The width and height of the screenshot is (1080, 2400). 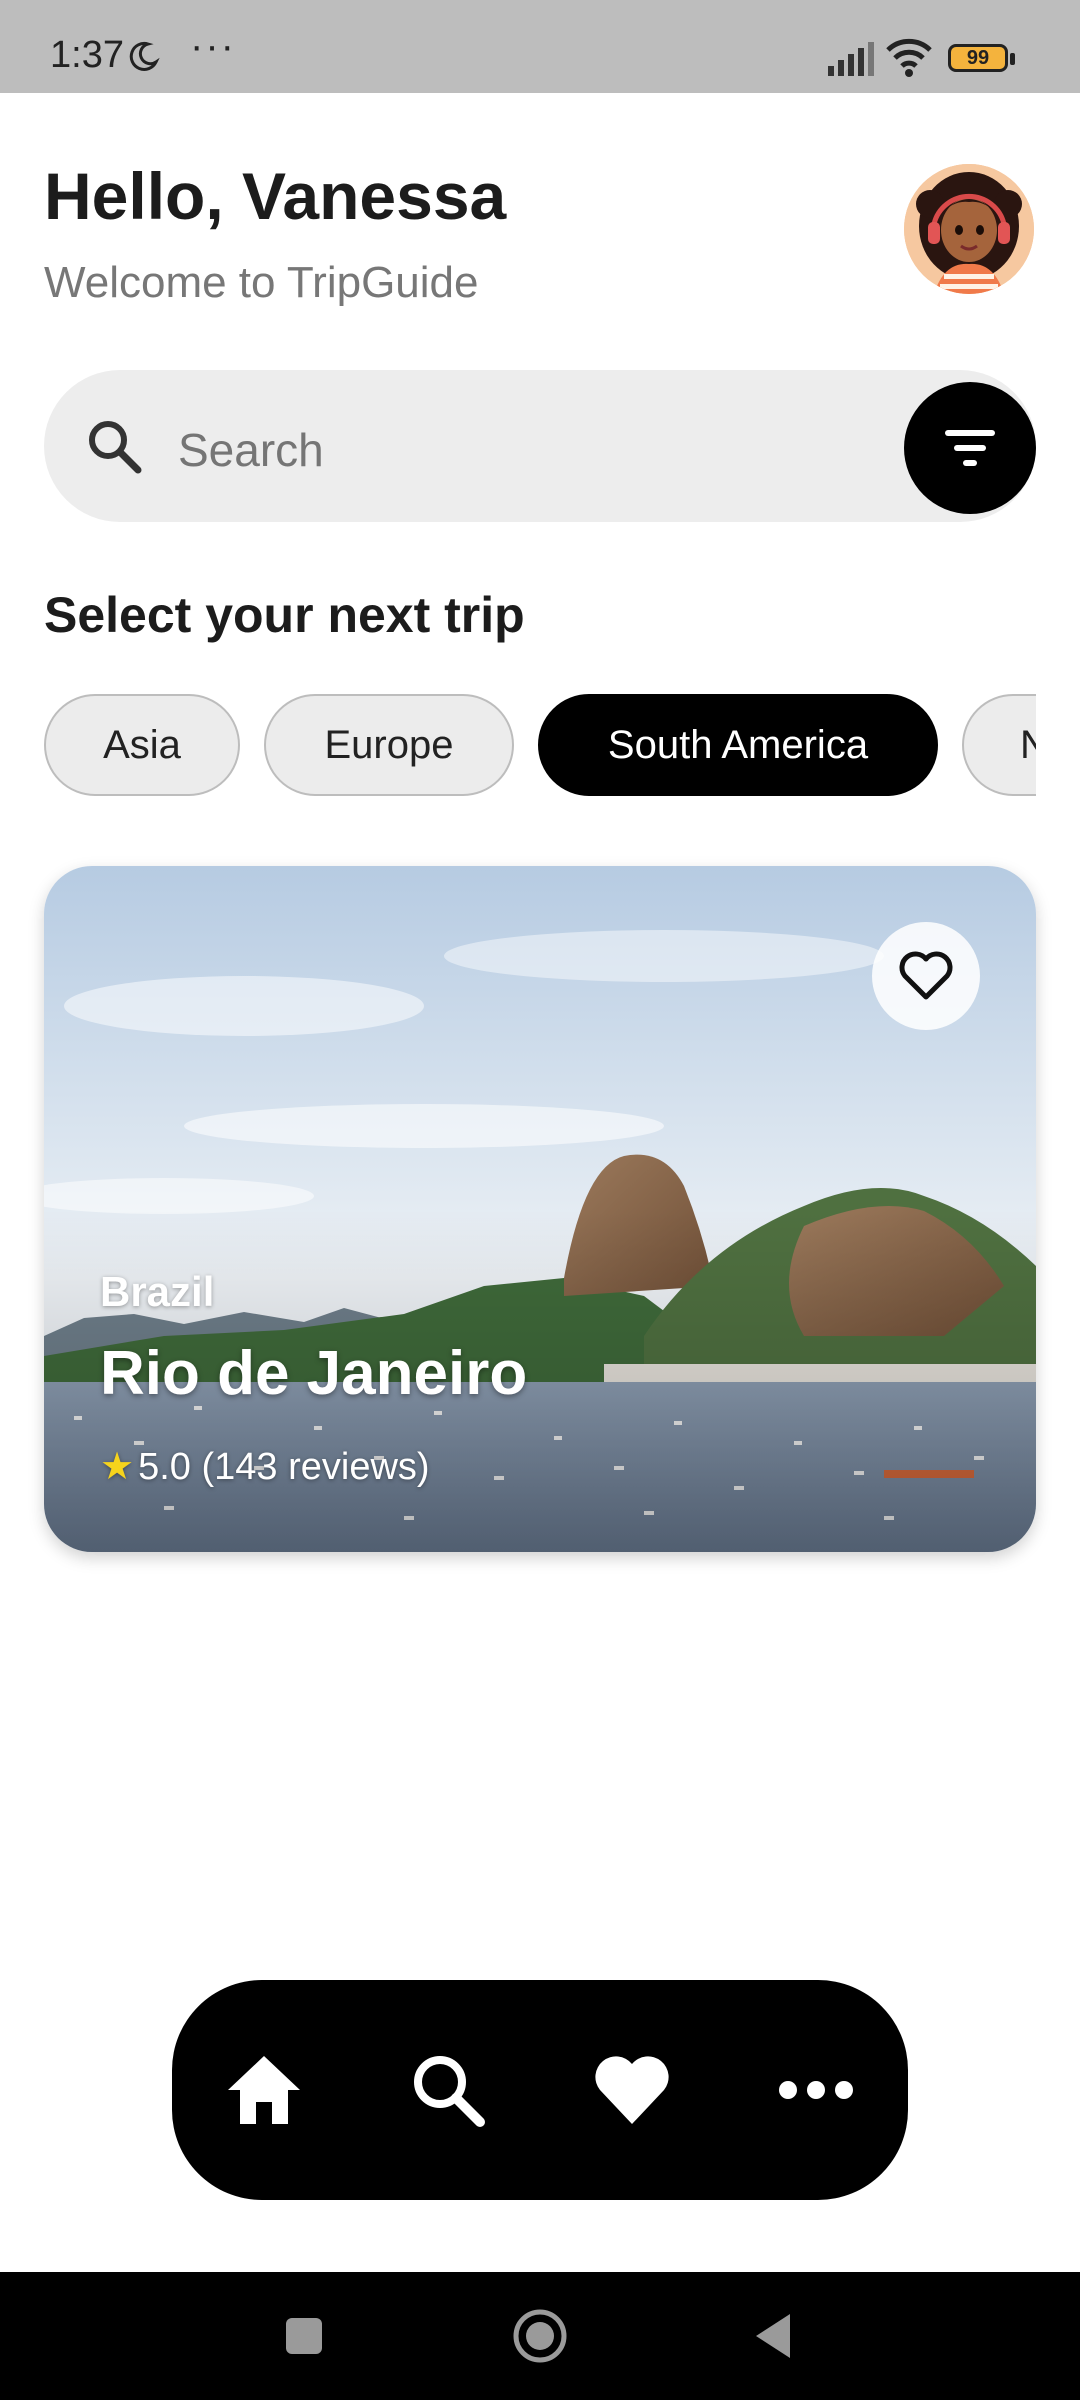 I want to click on bottom-nav, so click(x=540, y=2090).